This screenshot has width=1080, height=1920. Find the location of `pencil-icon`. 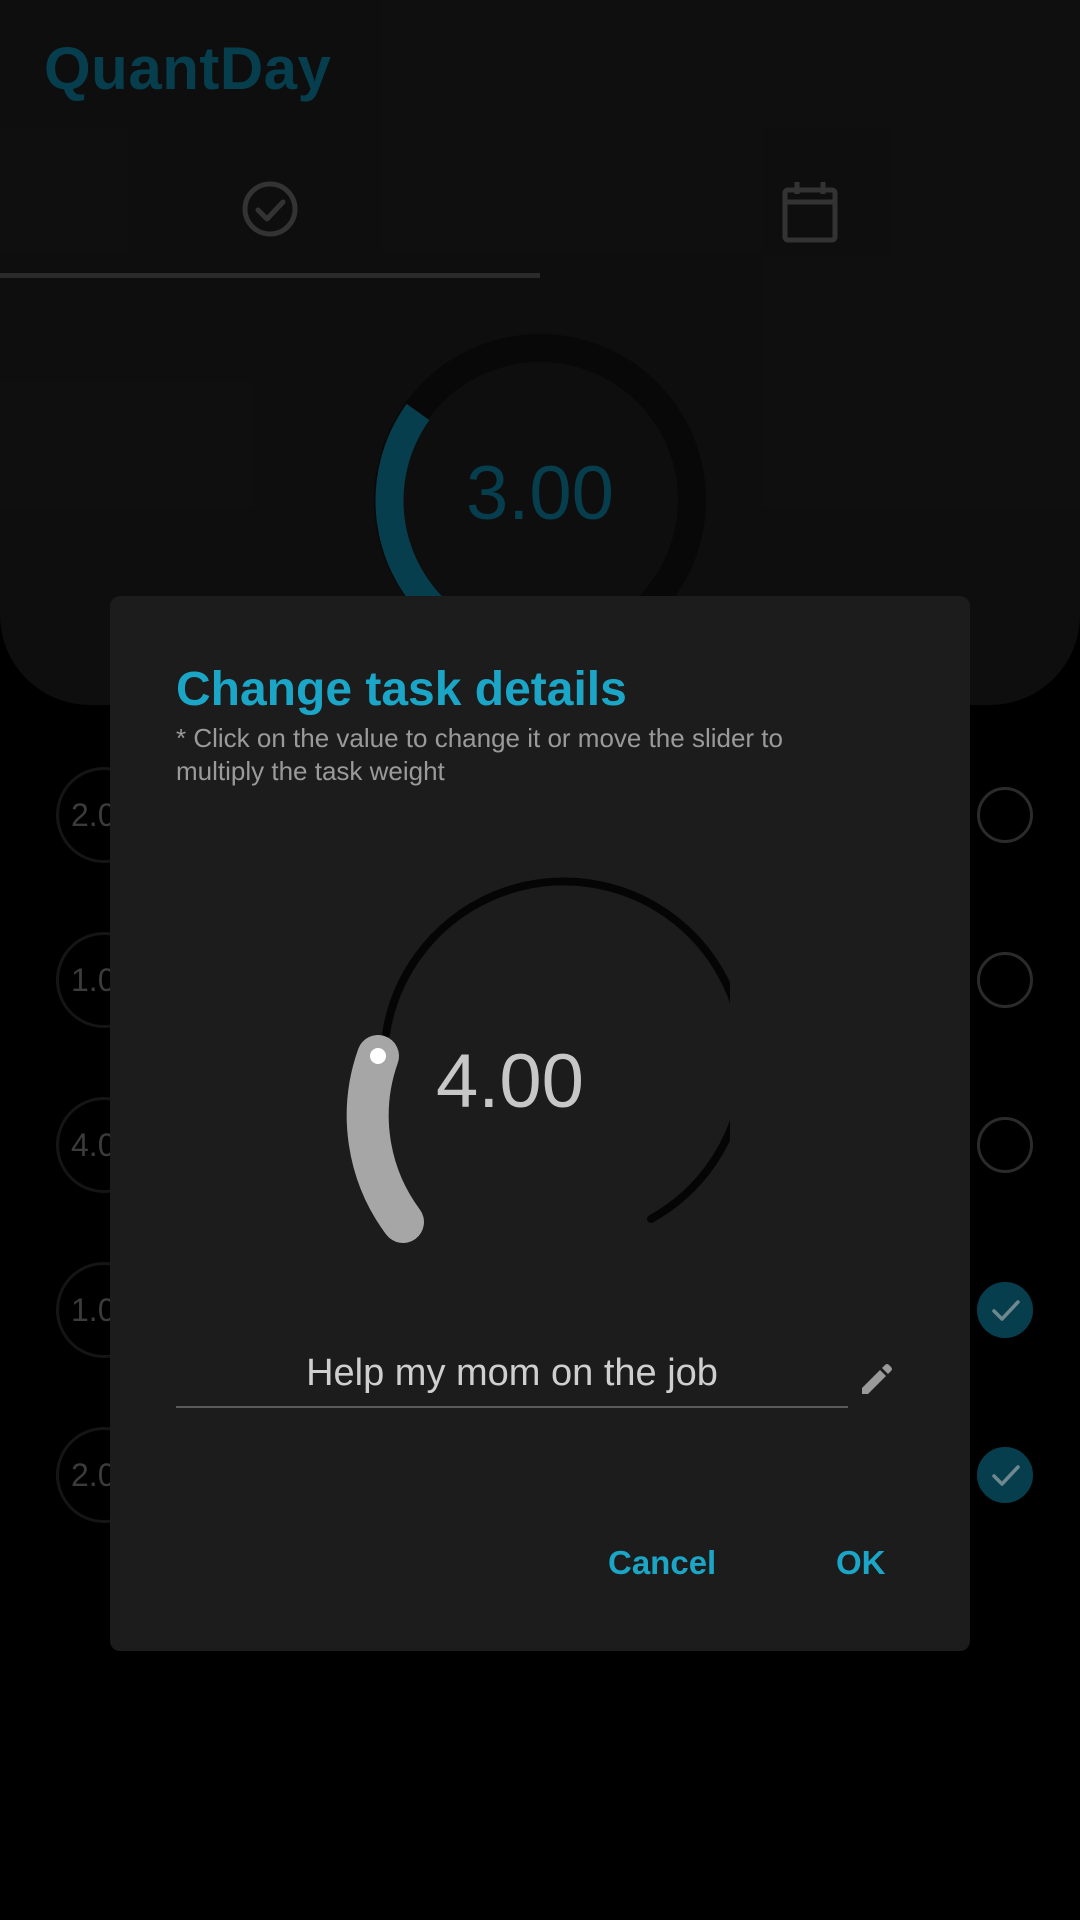

pencil-icon is located at coordinates (876, 1380).